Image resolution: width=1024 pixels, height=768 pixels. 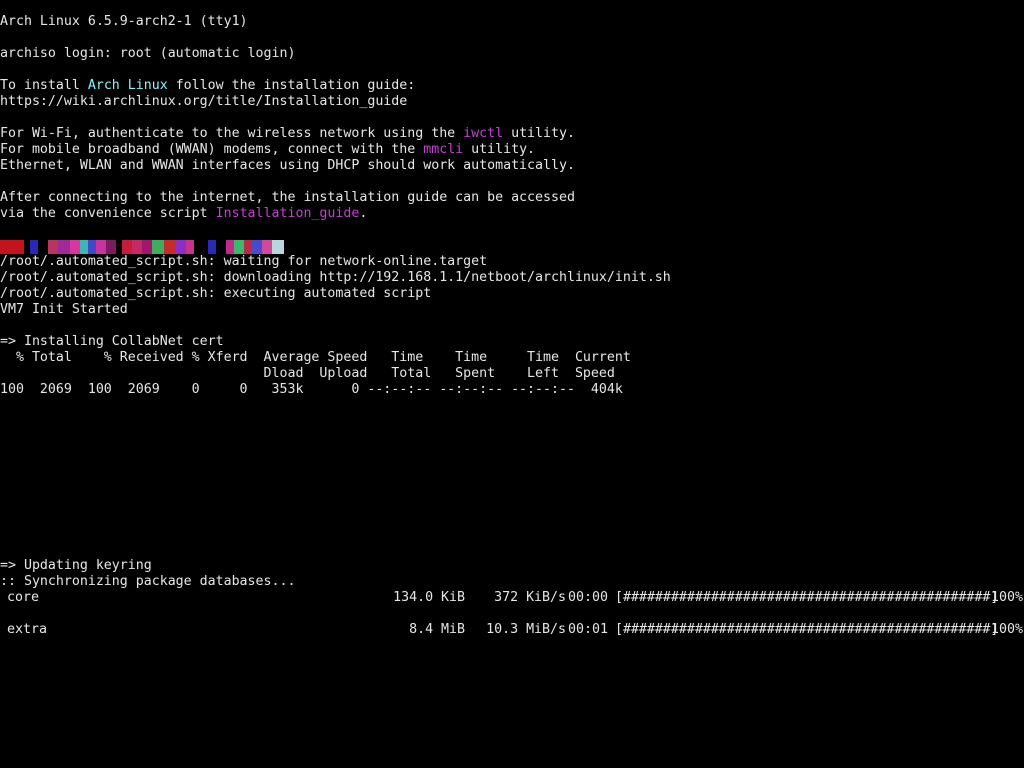 I want to click on tty-header: Arch Linux 6.5.9-arch2-1 (tty1), so click(x=124, y=21).